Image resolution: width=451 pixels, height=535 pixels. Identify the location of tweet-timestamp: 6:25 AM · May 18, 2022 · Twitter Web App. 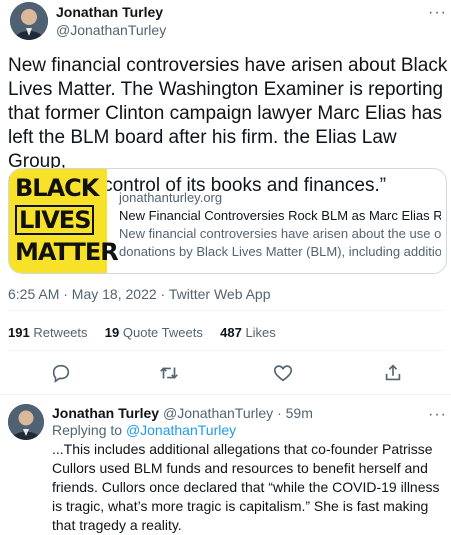
(139, 294).